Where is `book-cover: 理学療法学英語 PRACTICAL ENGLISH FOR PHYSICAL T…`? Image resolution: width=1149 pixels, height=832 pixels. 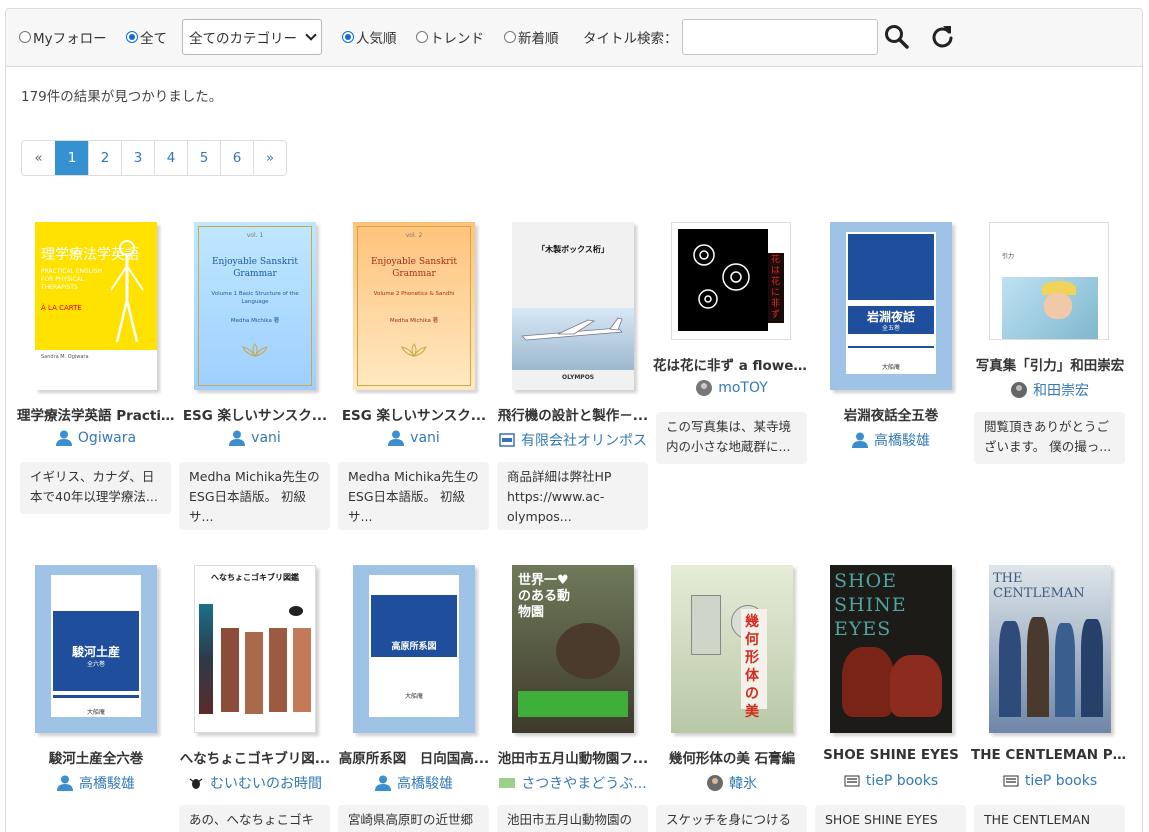 book-cover: 理学療法学英語 PRACTICAL ENGLISH FOR PHYSICAL T… is located at coordinates (96, 306).